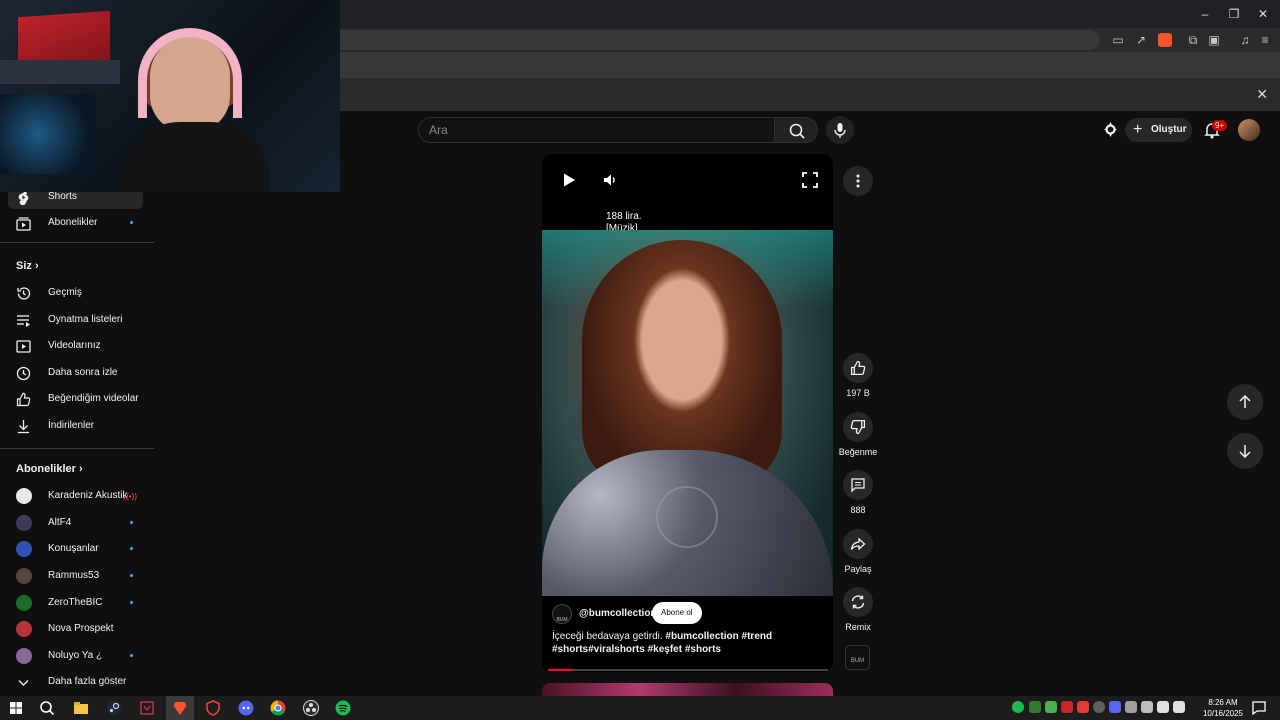  What do you see at coordinates (278, 708) in the screenshot?
I see `chrome-icon` at bounding box center [278, 708].